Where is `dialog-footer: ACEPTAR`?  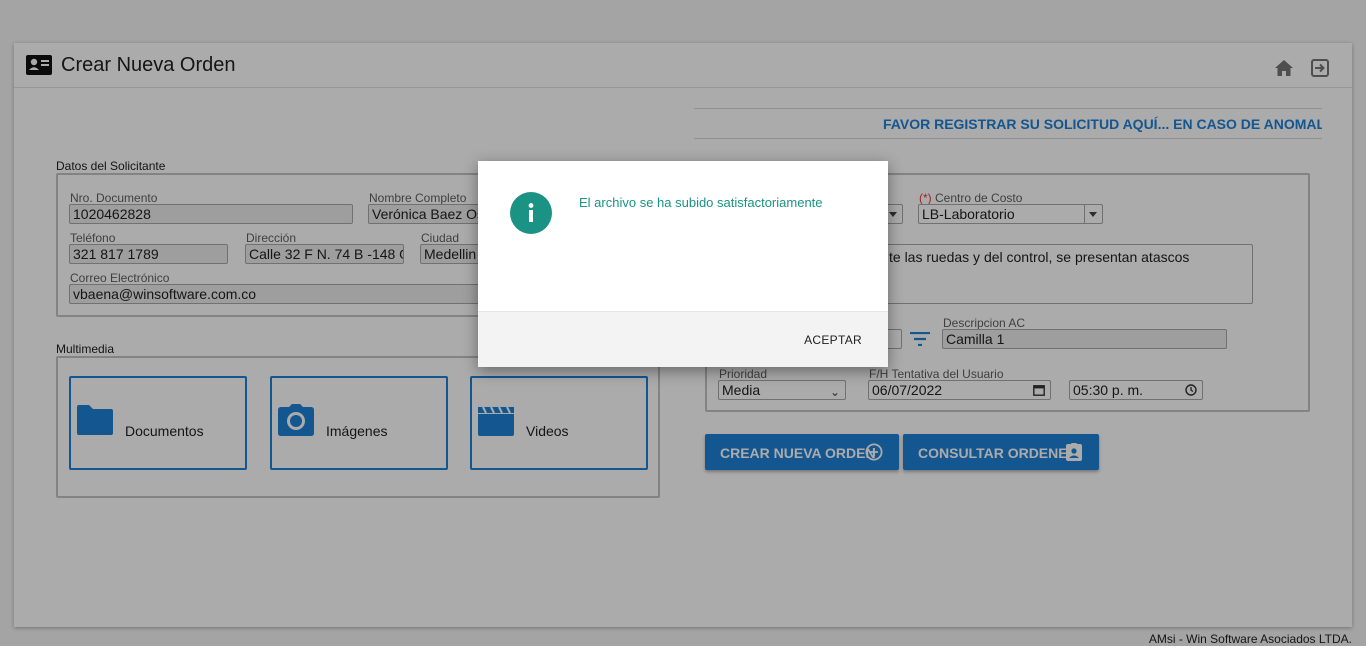
dialog-footer: ACEPTAR is located at coordinates (683, 339).